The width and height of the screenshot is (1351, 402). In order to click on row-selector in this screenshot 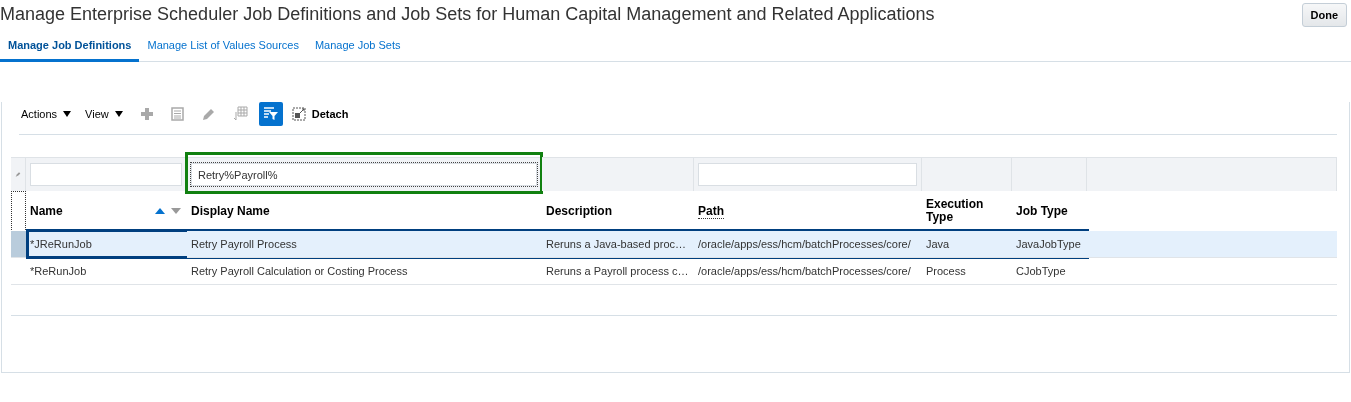, I will do `click(18, 244)`.